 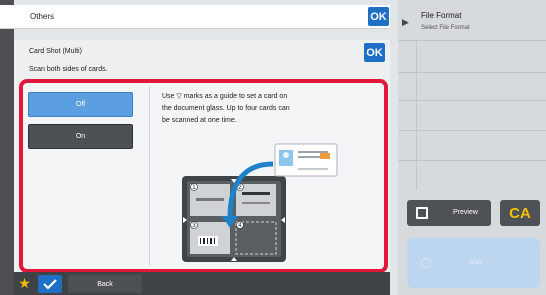 What do you see at coordinates (422, 213) in the screenshot?
I see `preview-icon` at bounding box center [422, 213].